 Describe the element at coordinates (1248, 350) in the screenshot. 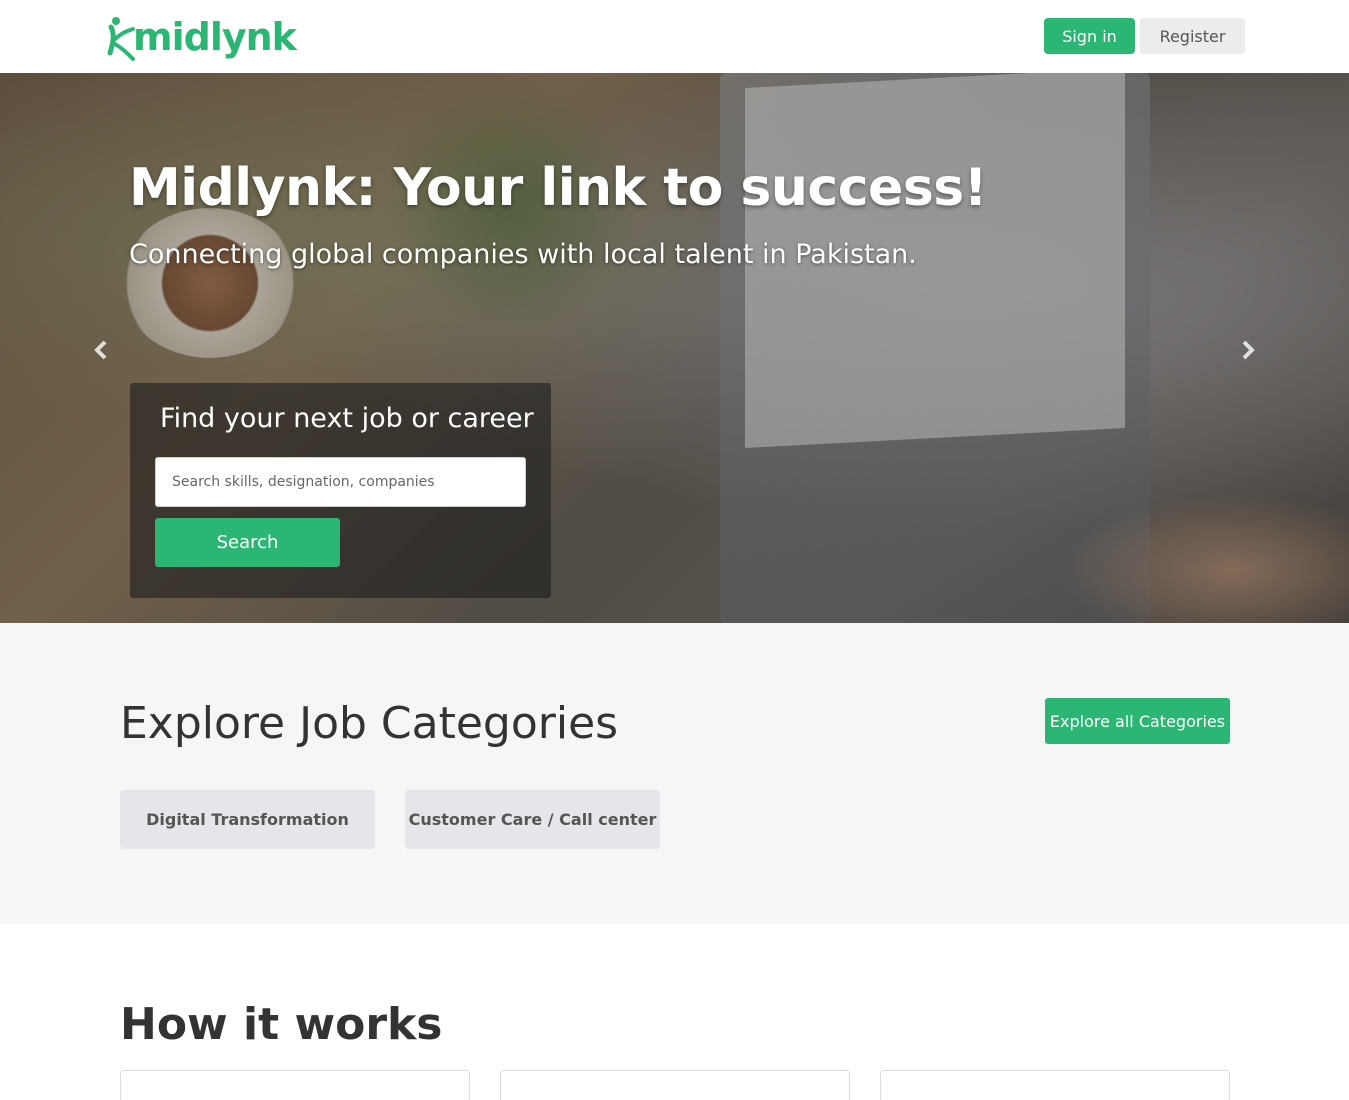

I see `chevron-right-icon` at that location.